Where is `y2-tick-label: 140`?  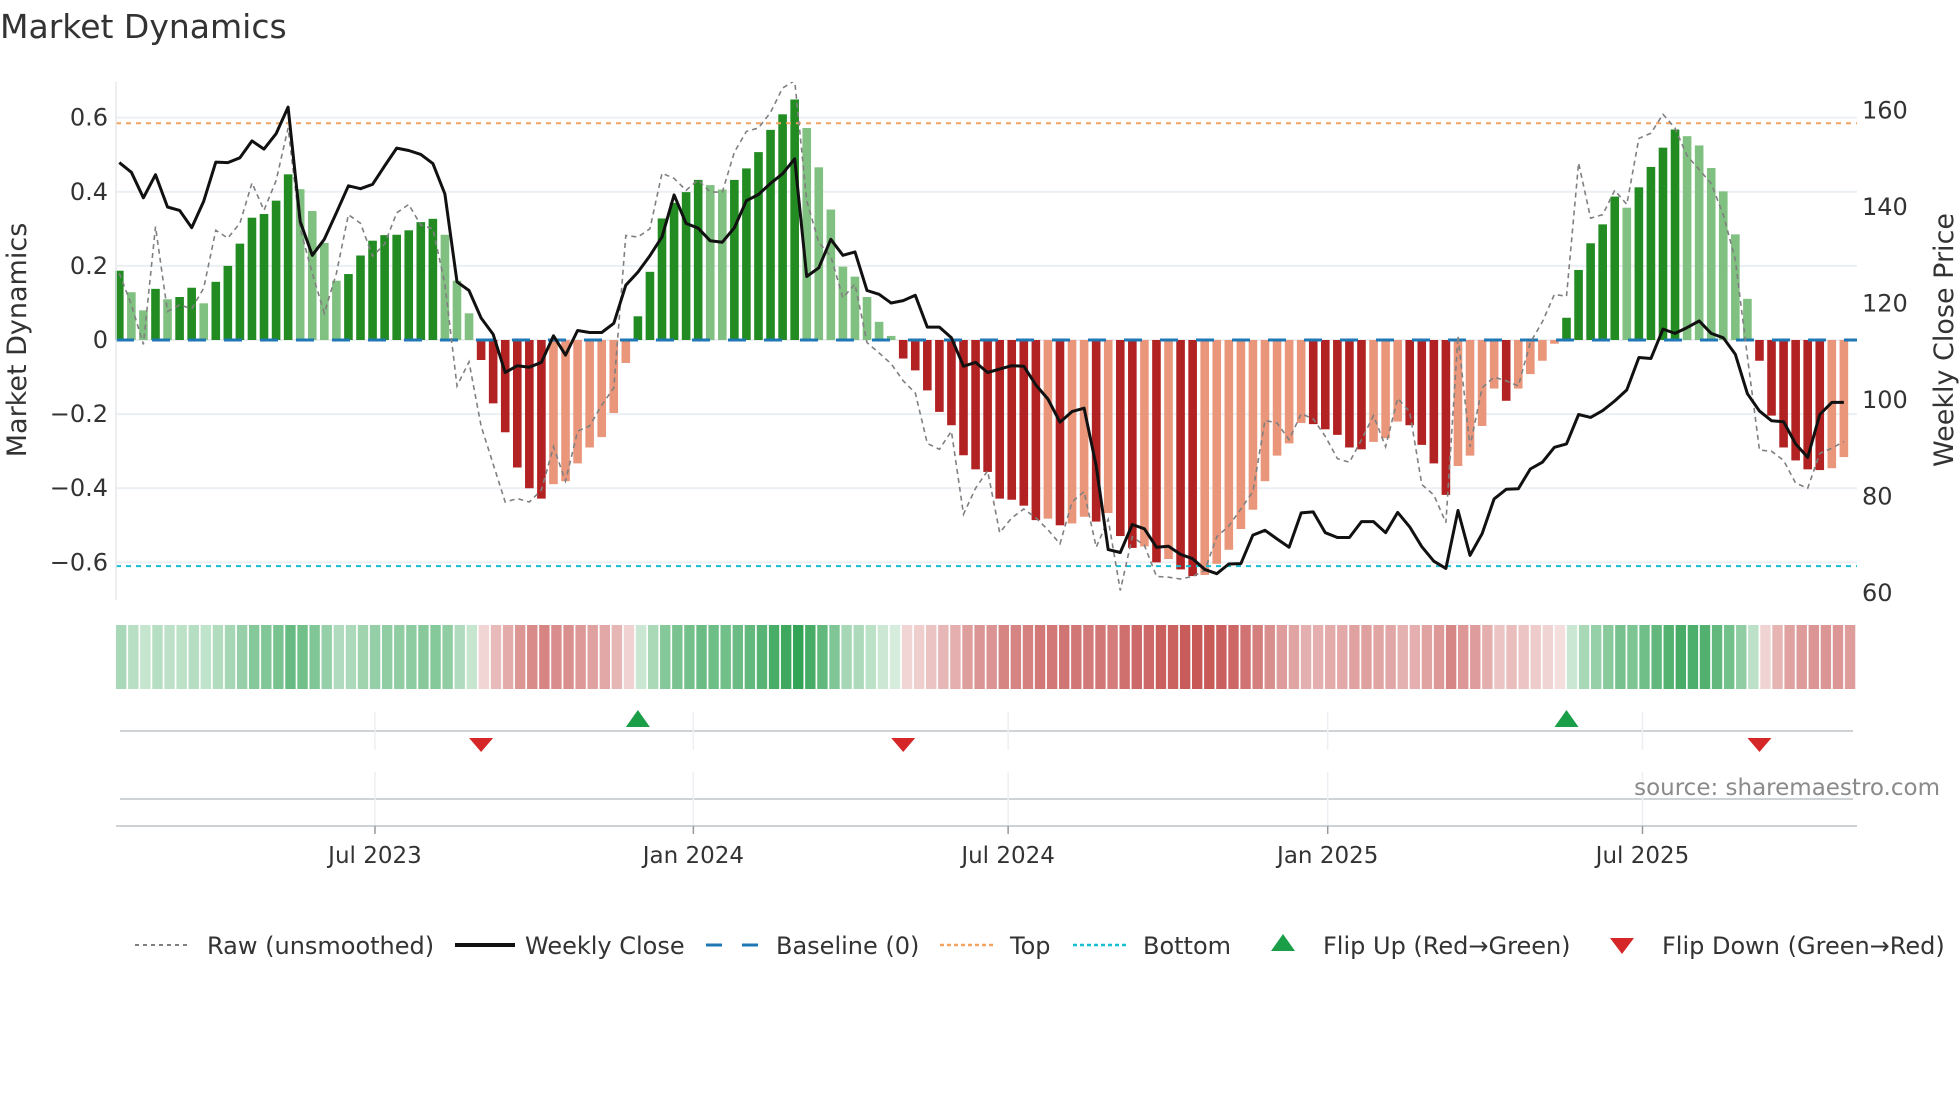
y2-tick-label: 140 is located at coordinates (1885, 207).